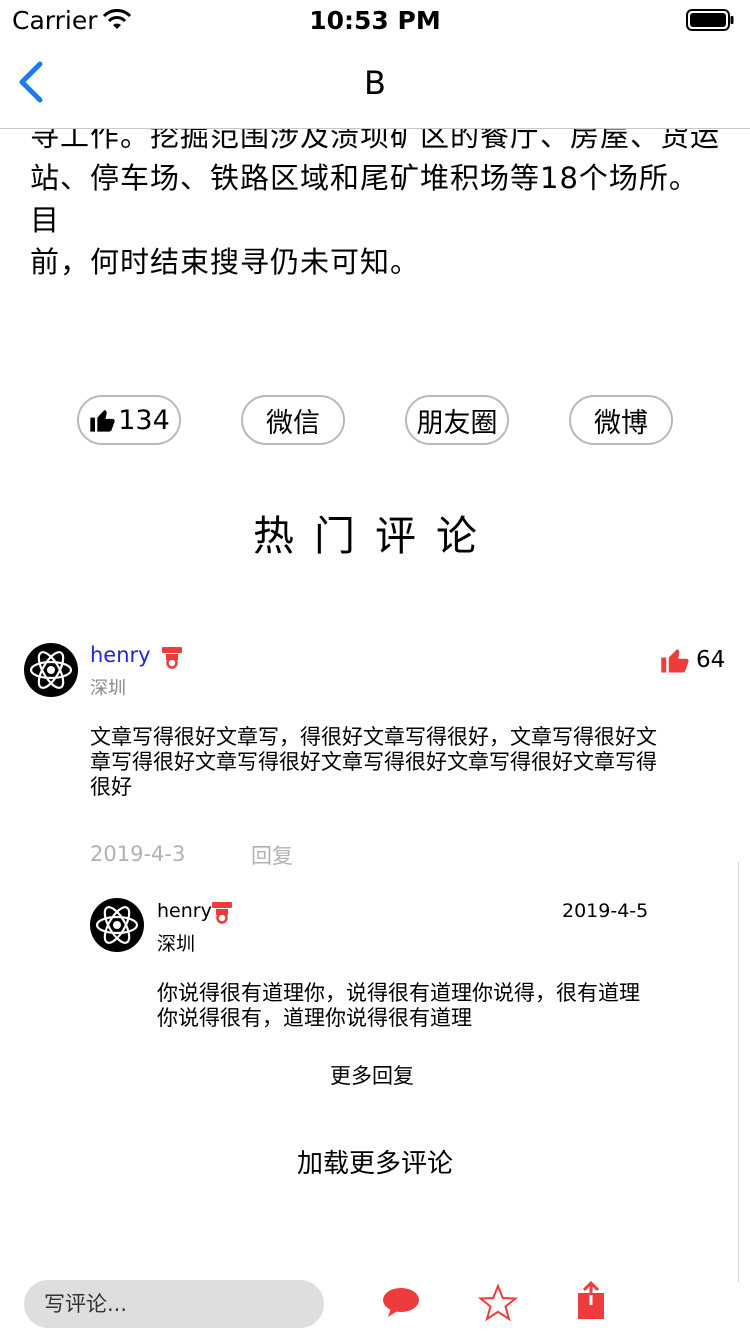 This screenshot has width=750, height=1334. Describe the element at coordinates (184, 911) in the screenshot. I see `reply-username: henry` at that location.